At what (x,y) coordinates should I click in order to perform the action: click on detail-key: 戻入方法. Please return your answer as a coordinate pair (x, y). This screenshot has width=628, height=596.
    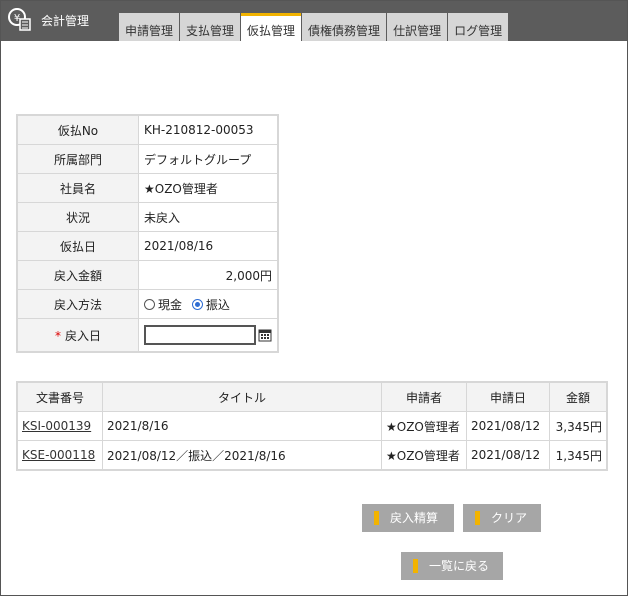
    Looking at the image, I should click on (77, 304).